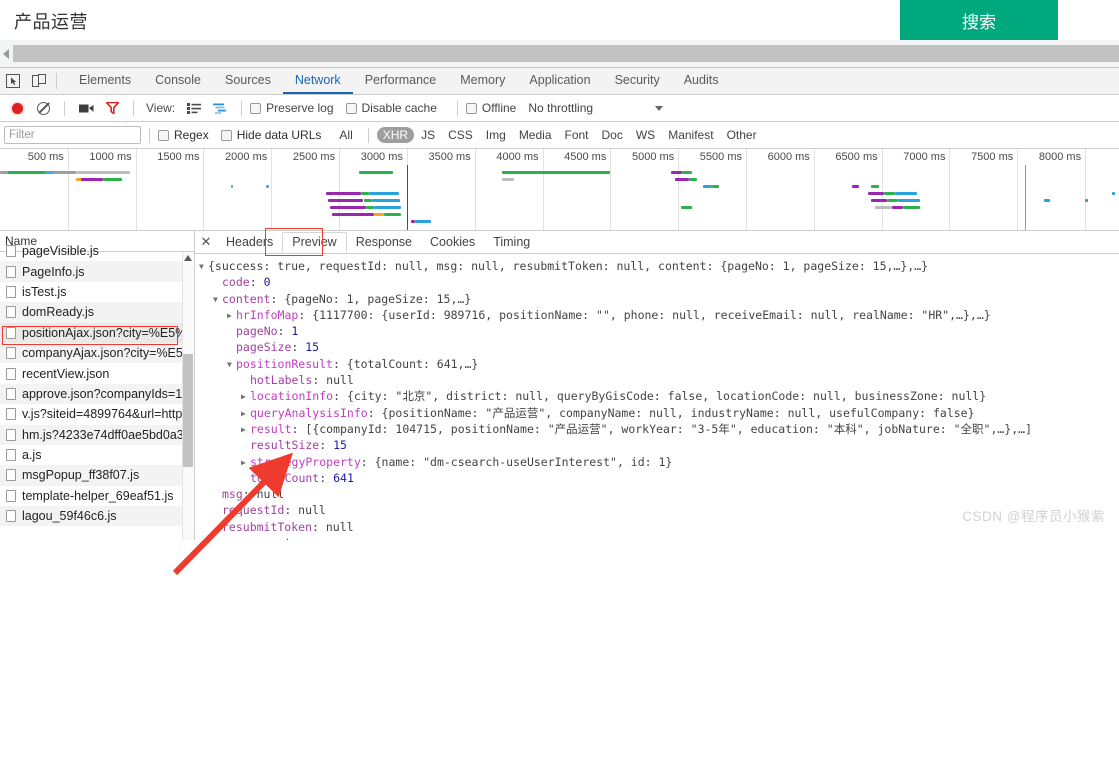  What do you see at coordinates (86, 108) in the screenshot?
I see `capture-screenshots-button` at bounding box center [86, 108].